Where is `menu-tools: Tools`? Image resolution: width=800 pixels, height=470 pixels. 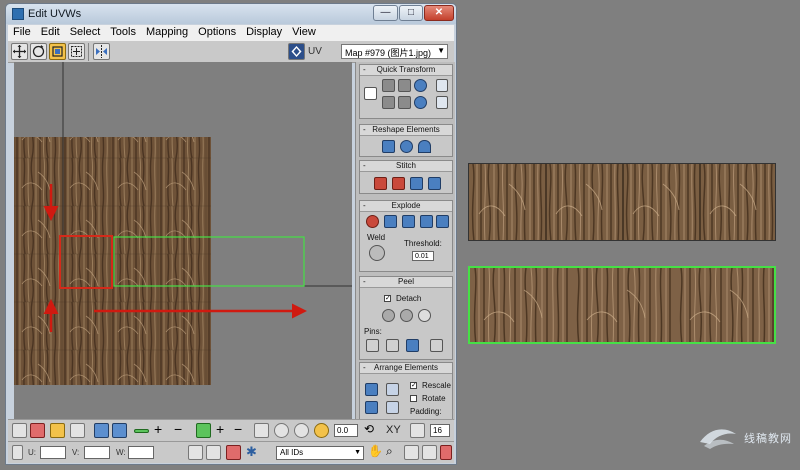
menu-tools: Tools is located at coordinates (123, 33).